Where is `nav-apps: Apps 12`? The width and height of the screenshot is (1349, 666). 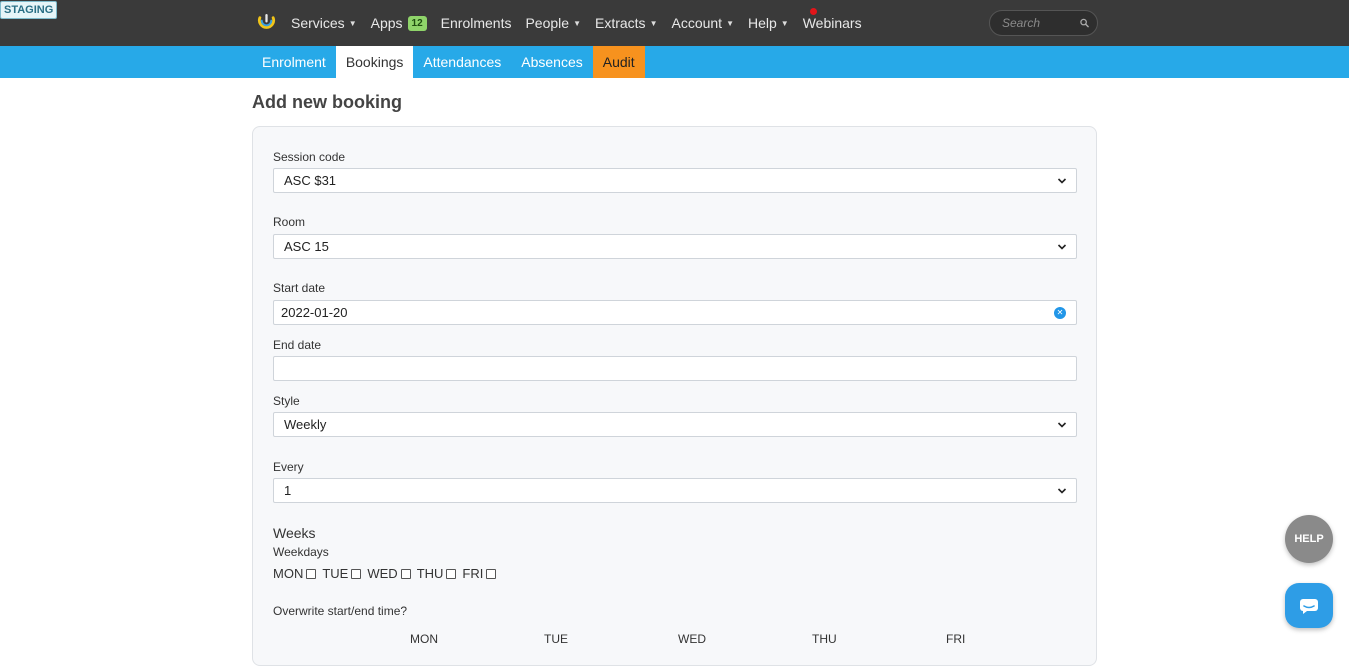 nav-apps: Apps 12 is located at coordinates (399, 23).